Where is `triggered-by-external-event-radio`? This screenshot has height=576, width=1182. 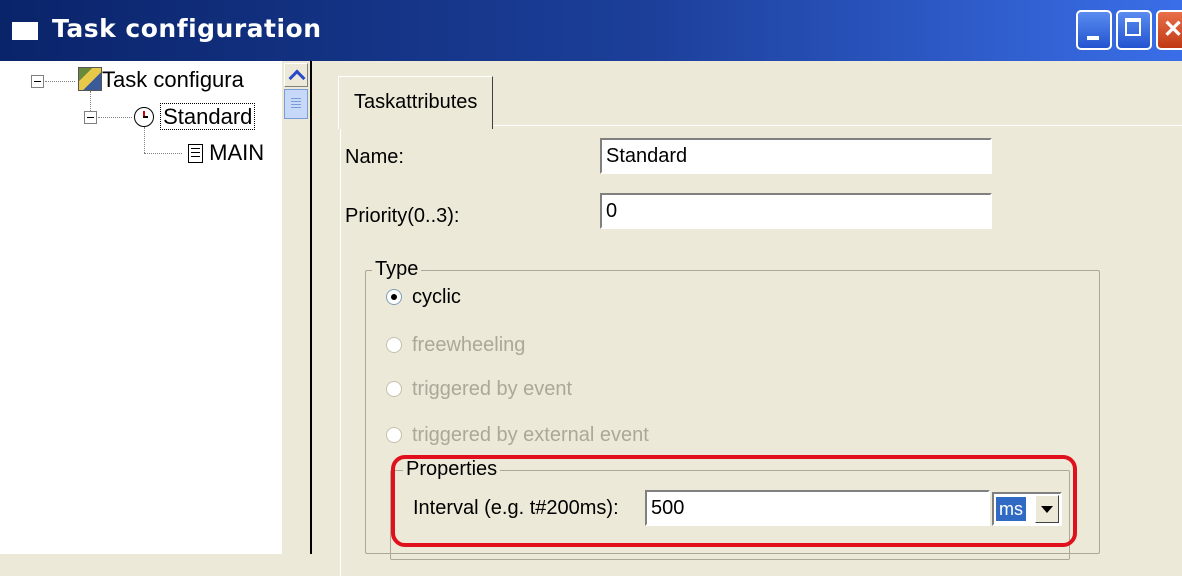
triggered-by-external-event-radio is located at coordinates (394, 435).